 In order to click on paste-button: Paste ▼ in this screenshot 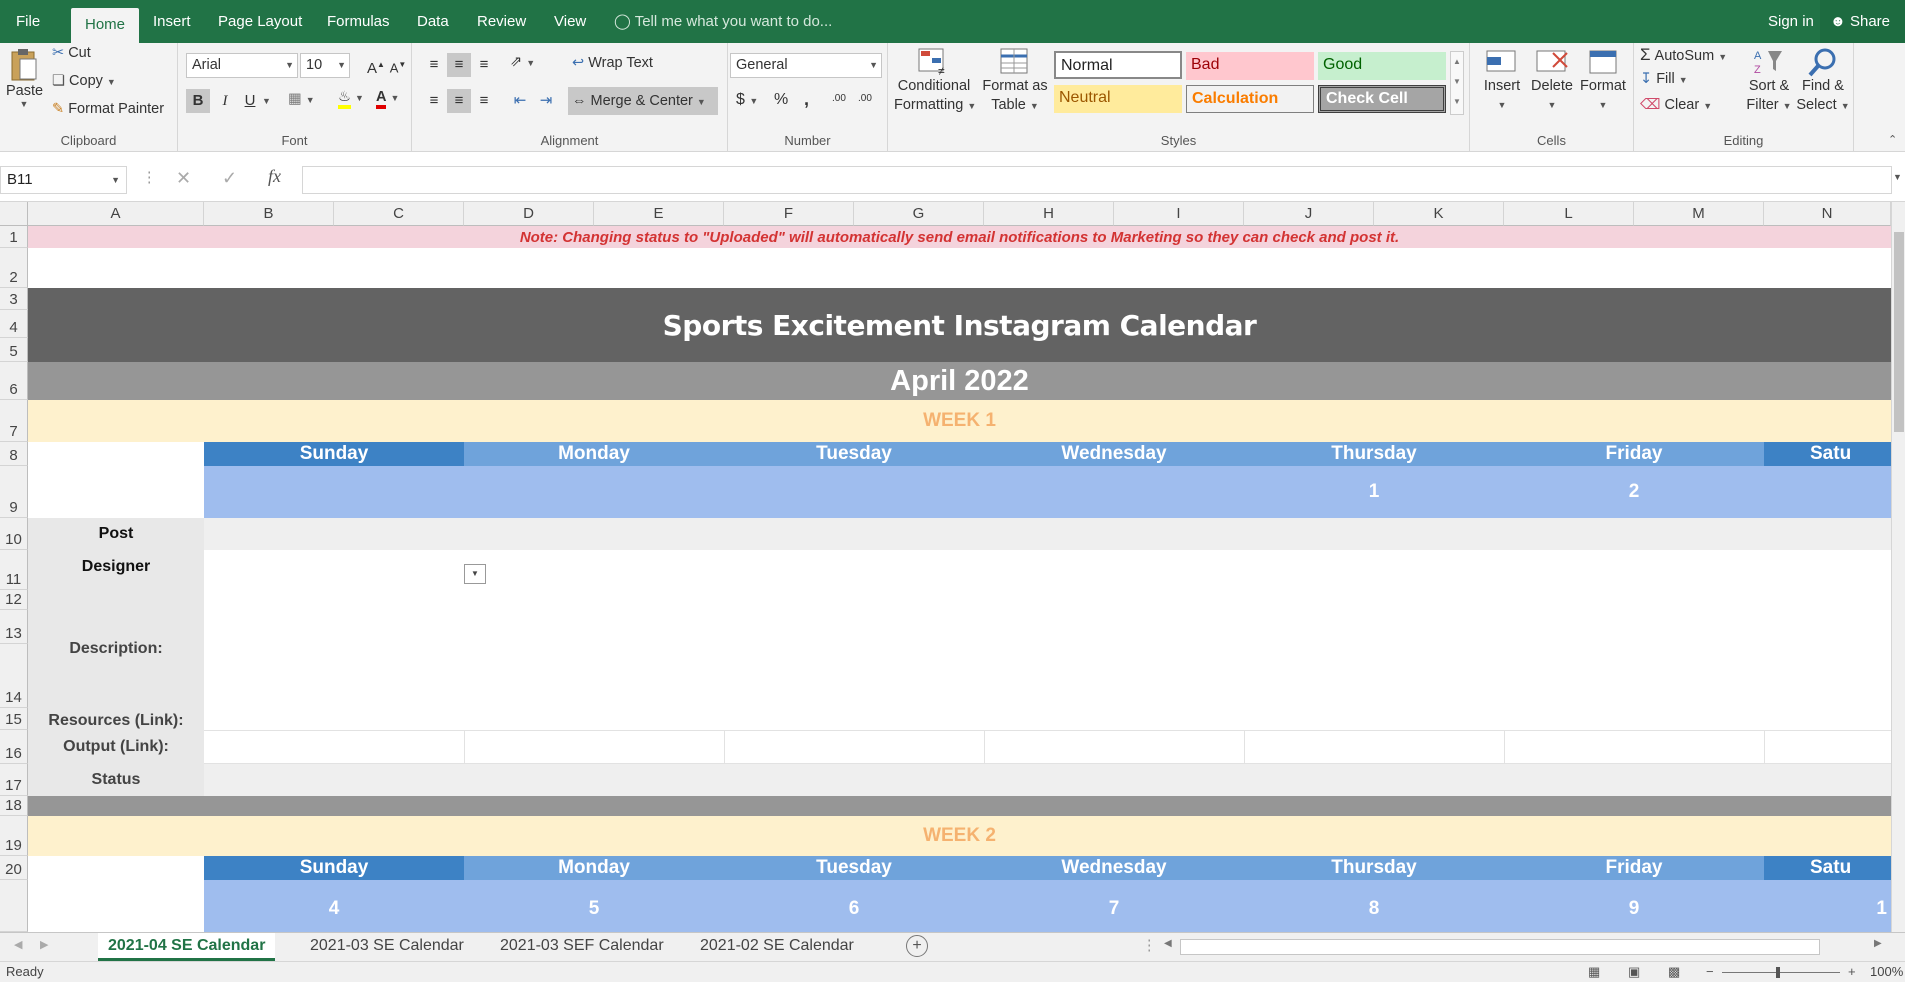, I will do `click(24, 78)`.